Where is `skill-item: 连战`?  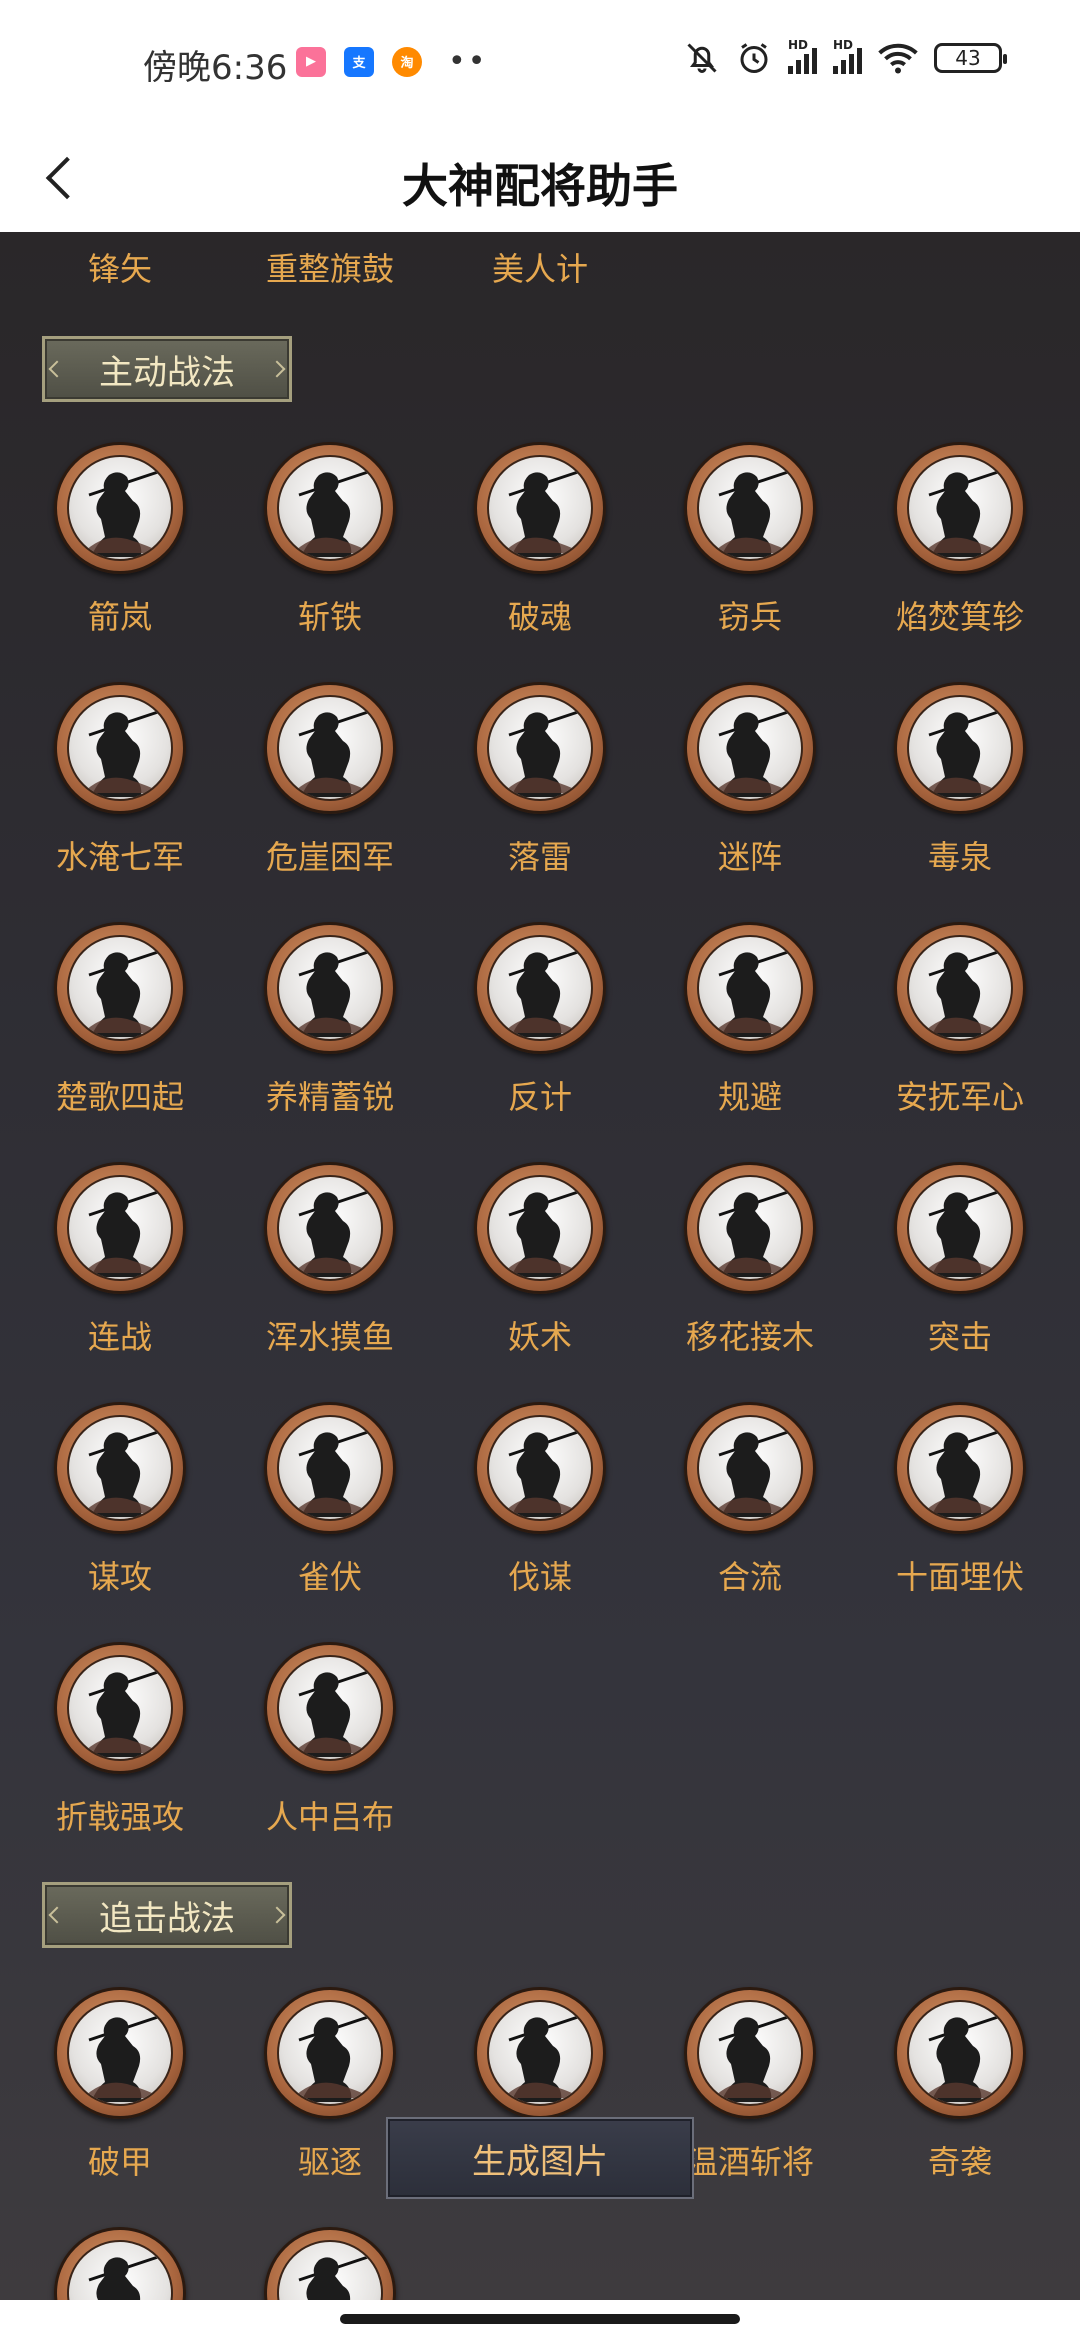 skill-item: 连战 is located at coordinates (120, 1272).